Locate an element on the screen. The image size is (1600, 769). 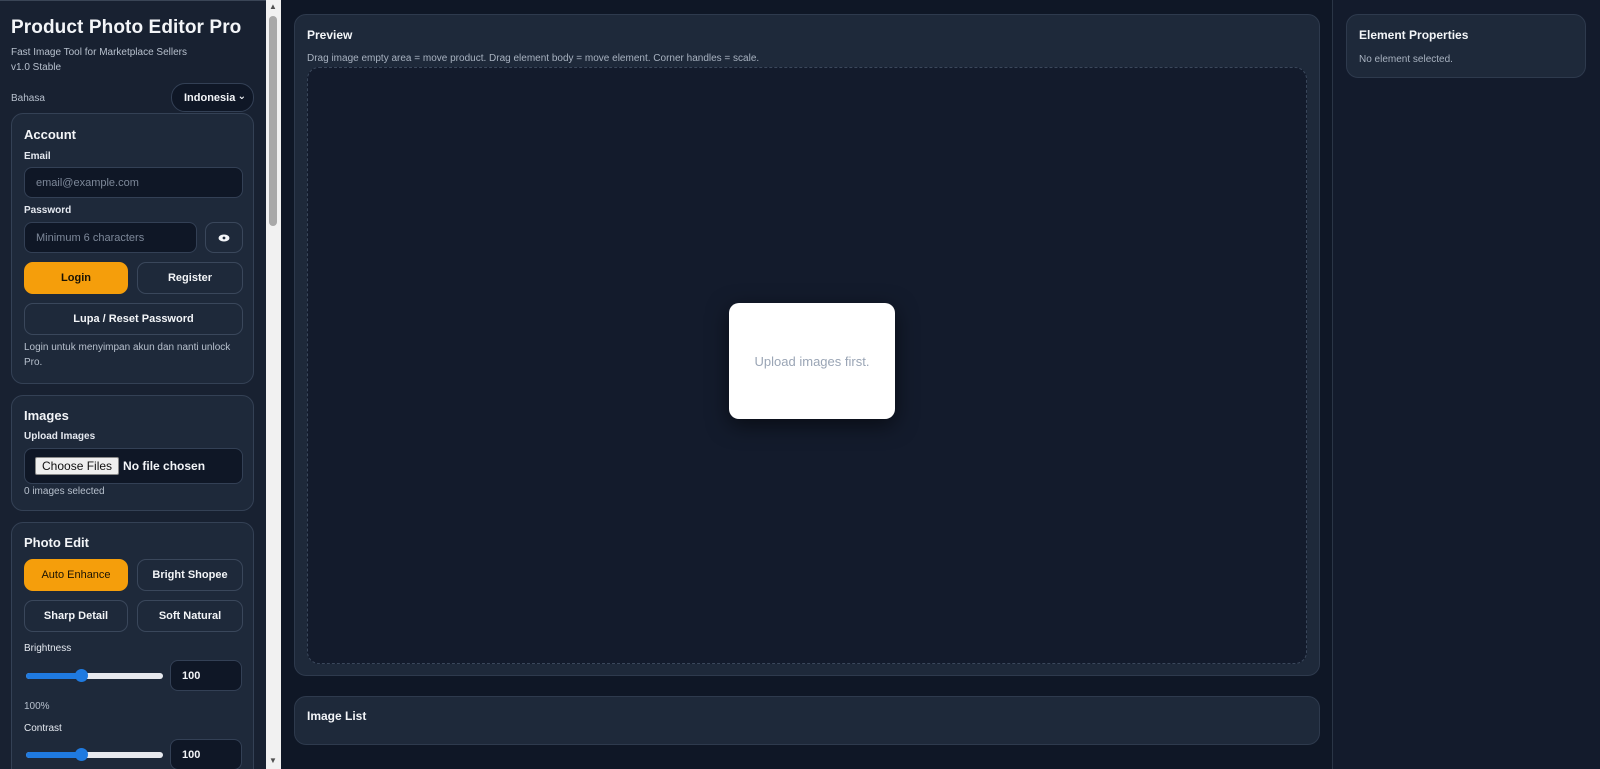
contrast-label: Contrast is located at coordinates (43, 728).